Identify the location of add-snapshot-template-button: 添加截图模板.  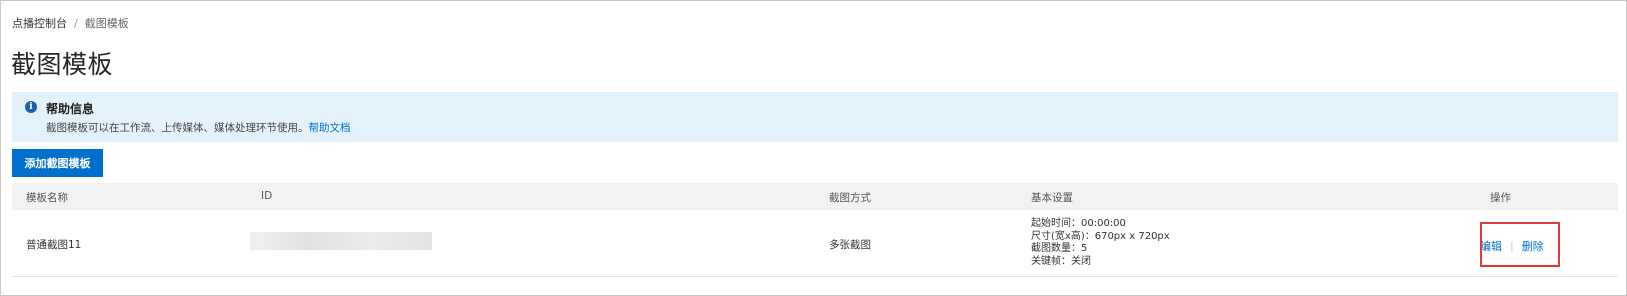
(57, 163).